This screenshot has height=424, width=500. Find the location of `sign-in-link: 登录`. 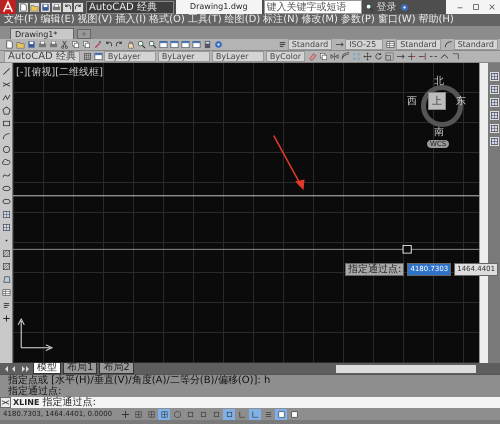

sign-in-link: 登录 is located at coordinates (386, 7).